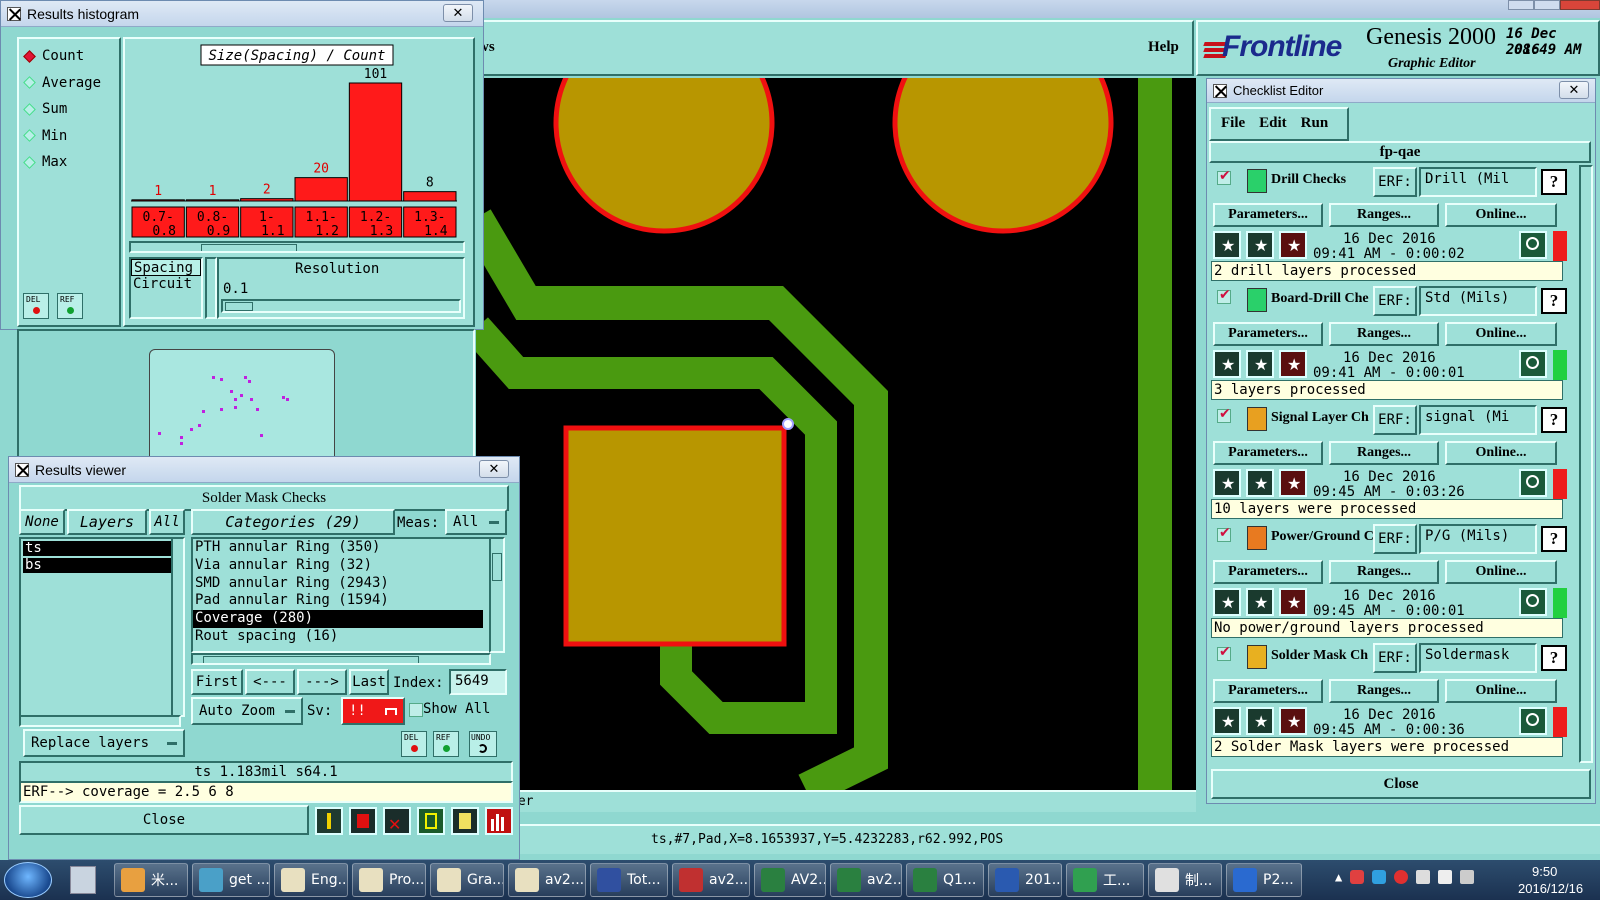  What do you see at coordinates (246, 395) in the screenshot?
I see `mini-map` at bounding box center [246, 395].